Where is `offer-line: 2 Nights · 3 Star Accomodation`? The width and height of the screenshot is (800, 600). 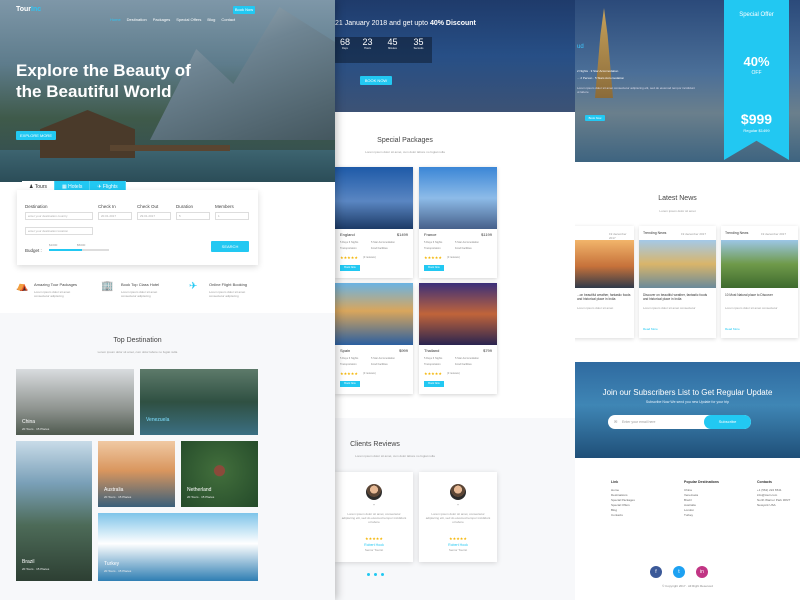 offer-line: 2 Nights · 3 Star Accomodation is located at coordinates (598, 71).